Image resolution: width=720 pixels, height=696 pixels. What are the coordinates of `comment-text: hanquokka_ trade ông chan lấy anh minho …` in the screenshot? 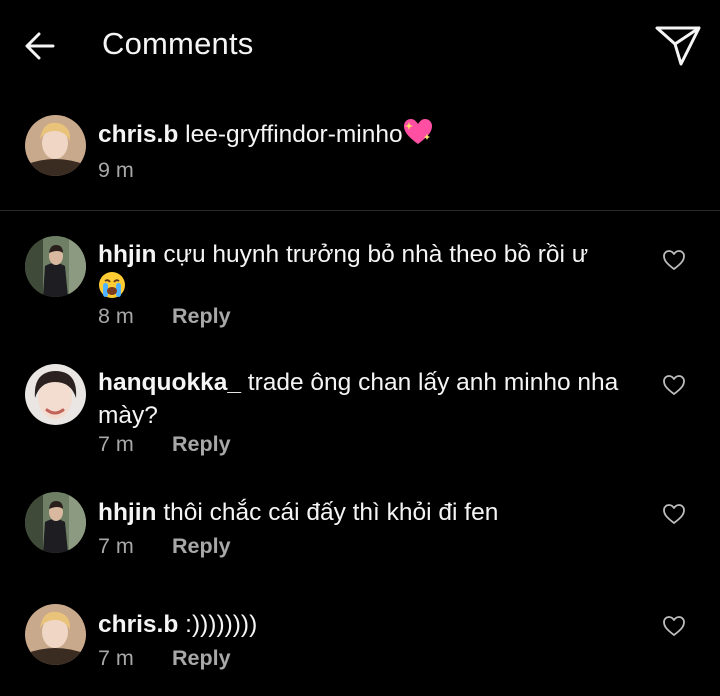 It's located at (368, 399).